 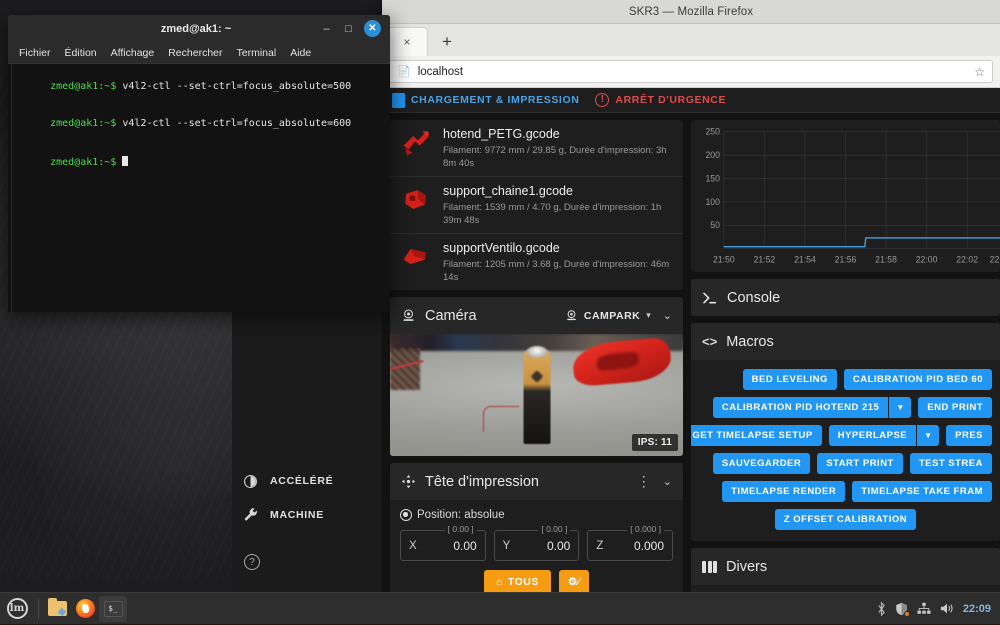 What do you see at coordinates (17, 609) in the screenshot?
I see `start-menu-button: lm` at bounding box center [17, 609].